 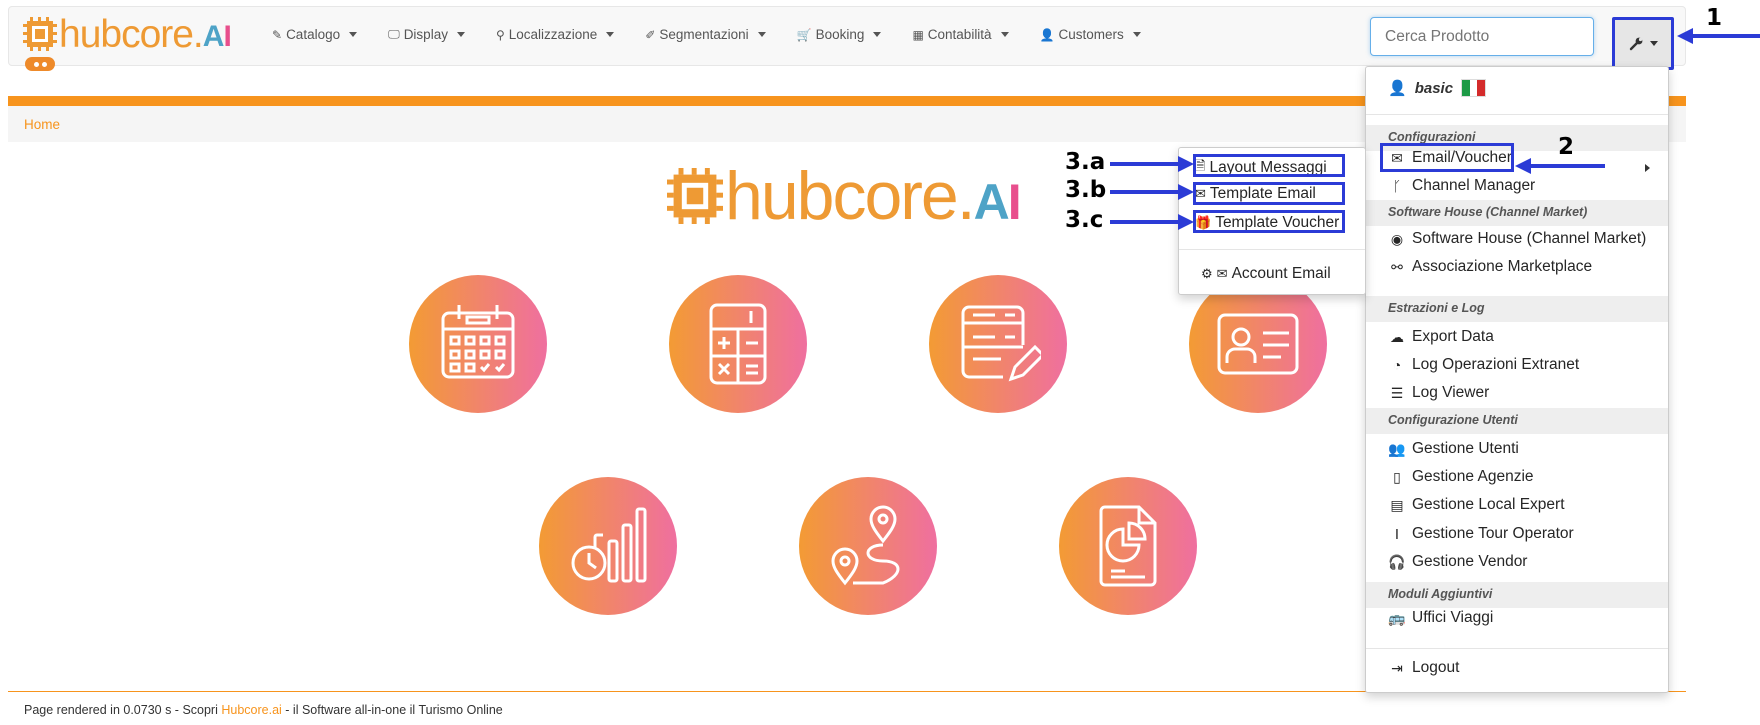 I want to click on section-estrazioni: Estrazioni e Log, so click(x=1517, y=309).